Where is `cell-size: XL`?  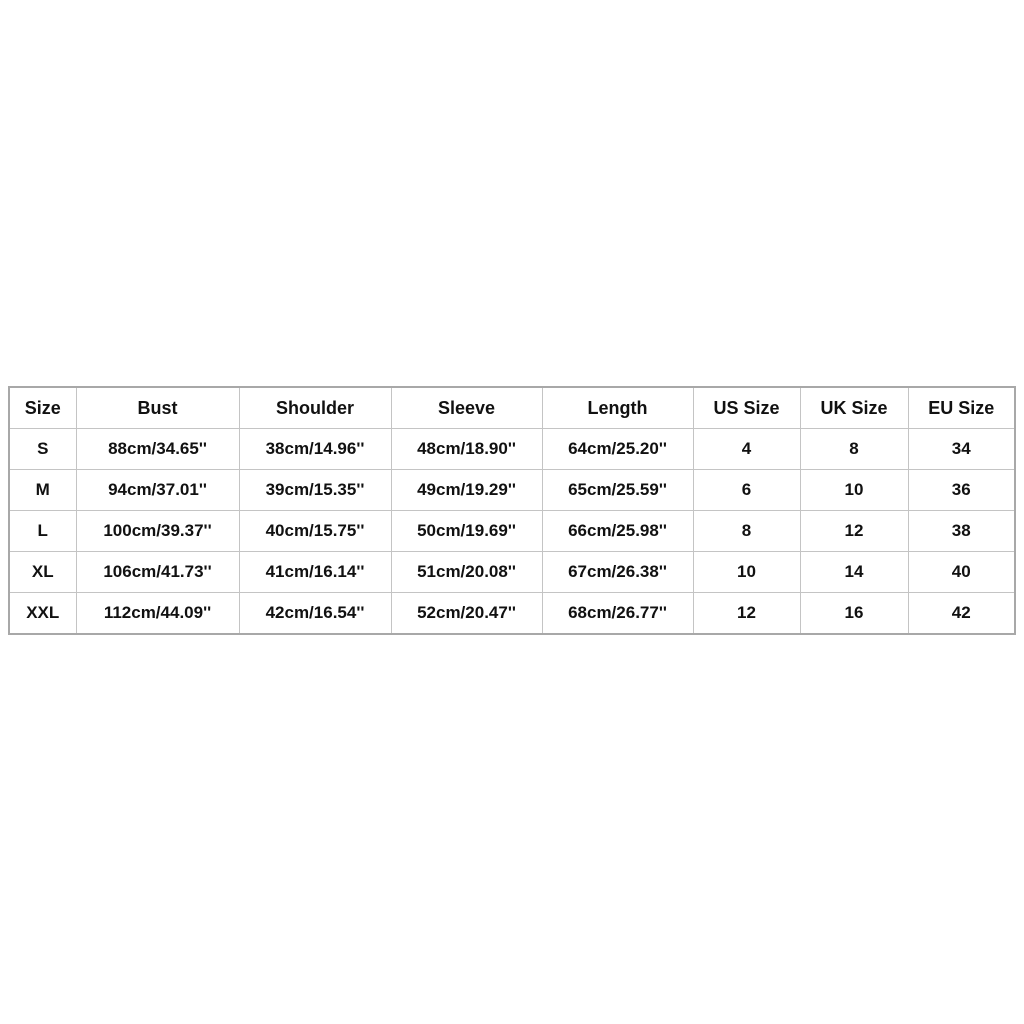 cell-size: XL is located at coordinates (42, 572).